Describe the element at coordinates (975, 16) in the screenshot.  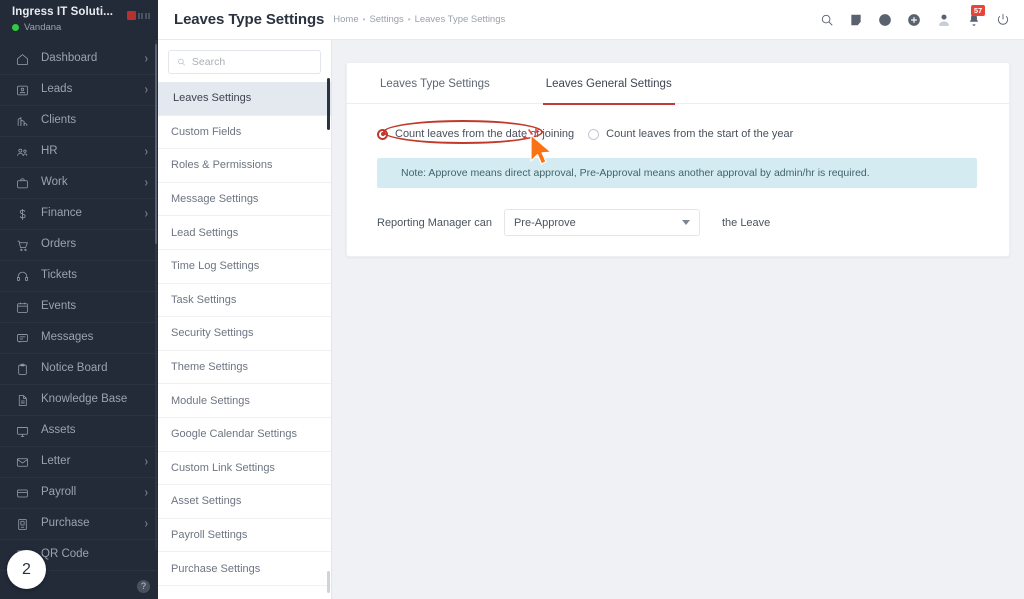
I see `bell-icon: 57` at that location.